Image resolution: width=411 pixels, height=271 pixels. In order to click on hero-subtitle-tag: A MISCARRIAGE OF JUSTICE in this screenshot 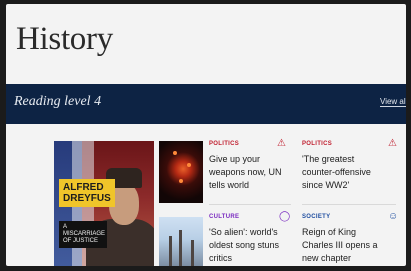, I will do `click(83, 234)`.